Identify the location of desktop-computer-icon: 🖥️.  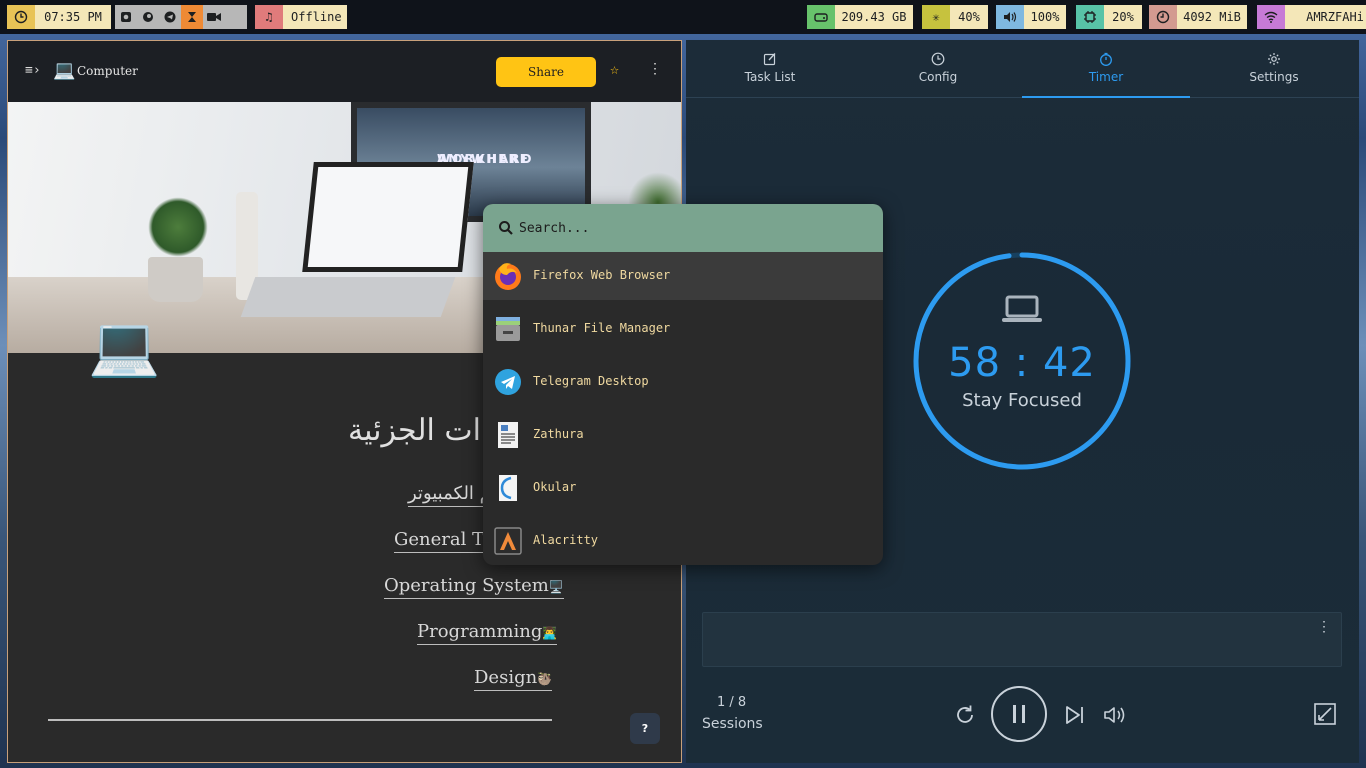
(556, 587).